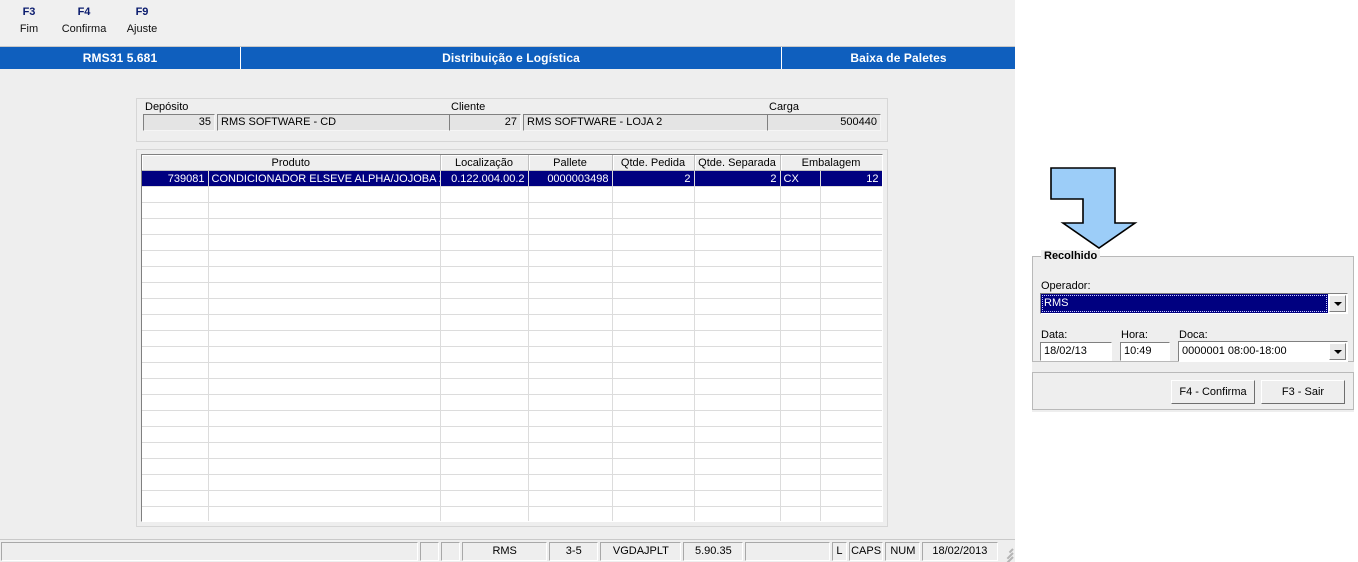  I want to click on data-input: 18/02/13, so click(1076, 351).